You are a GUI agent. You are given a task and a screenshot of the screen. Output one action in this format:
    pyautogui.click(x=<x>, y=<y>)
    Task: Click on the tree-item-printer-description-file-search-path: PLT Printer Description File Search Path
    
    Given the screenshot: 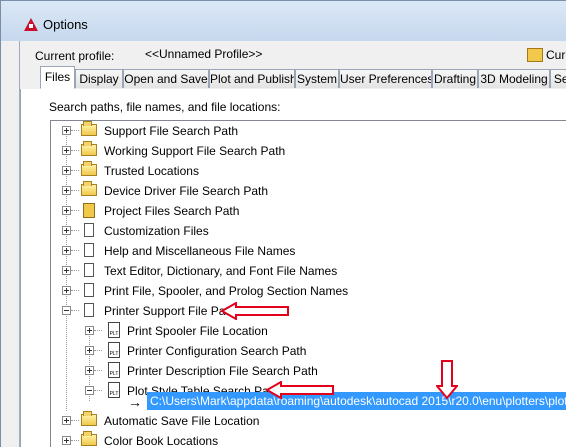 What is the action you would take?
    pyautogui.click(x=308, y=371)
    